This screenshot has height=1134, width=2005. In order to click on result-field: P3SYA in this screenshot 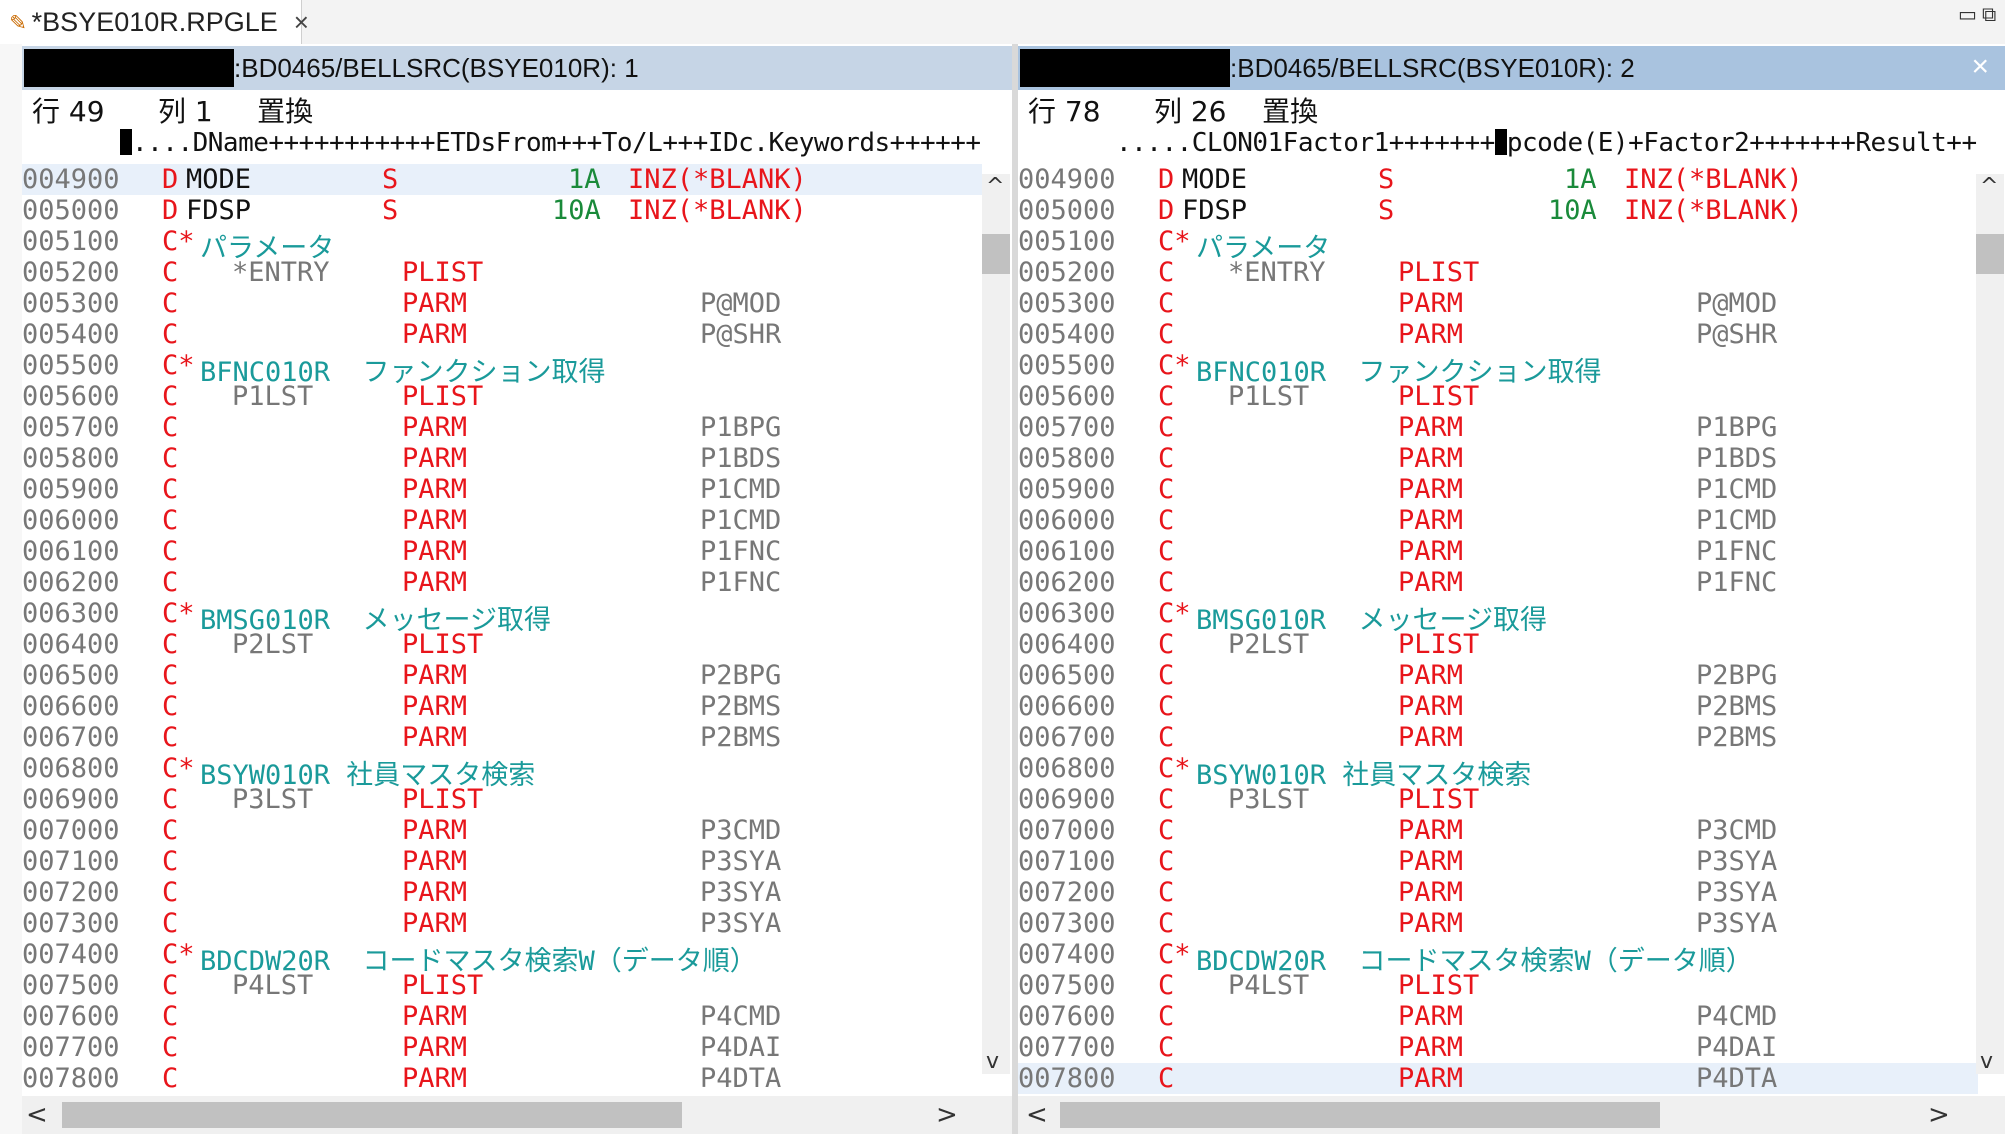, I will do `click(1737, 892)`.